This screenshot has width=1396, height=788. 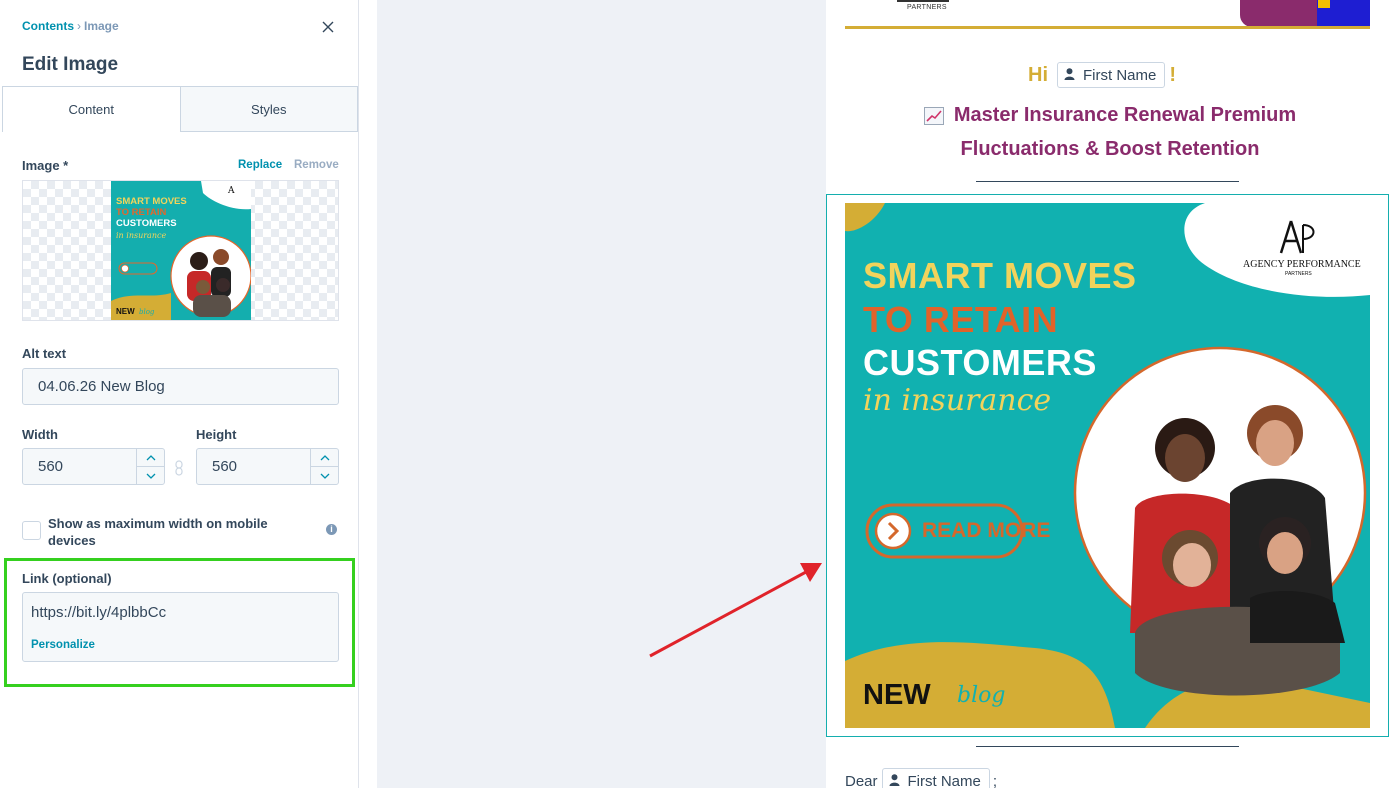 I want to click on width-stepper, so click(x=150, y=466).